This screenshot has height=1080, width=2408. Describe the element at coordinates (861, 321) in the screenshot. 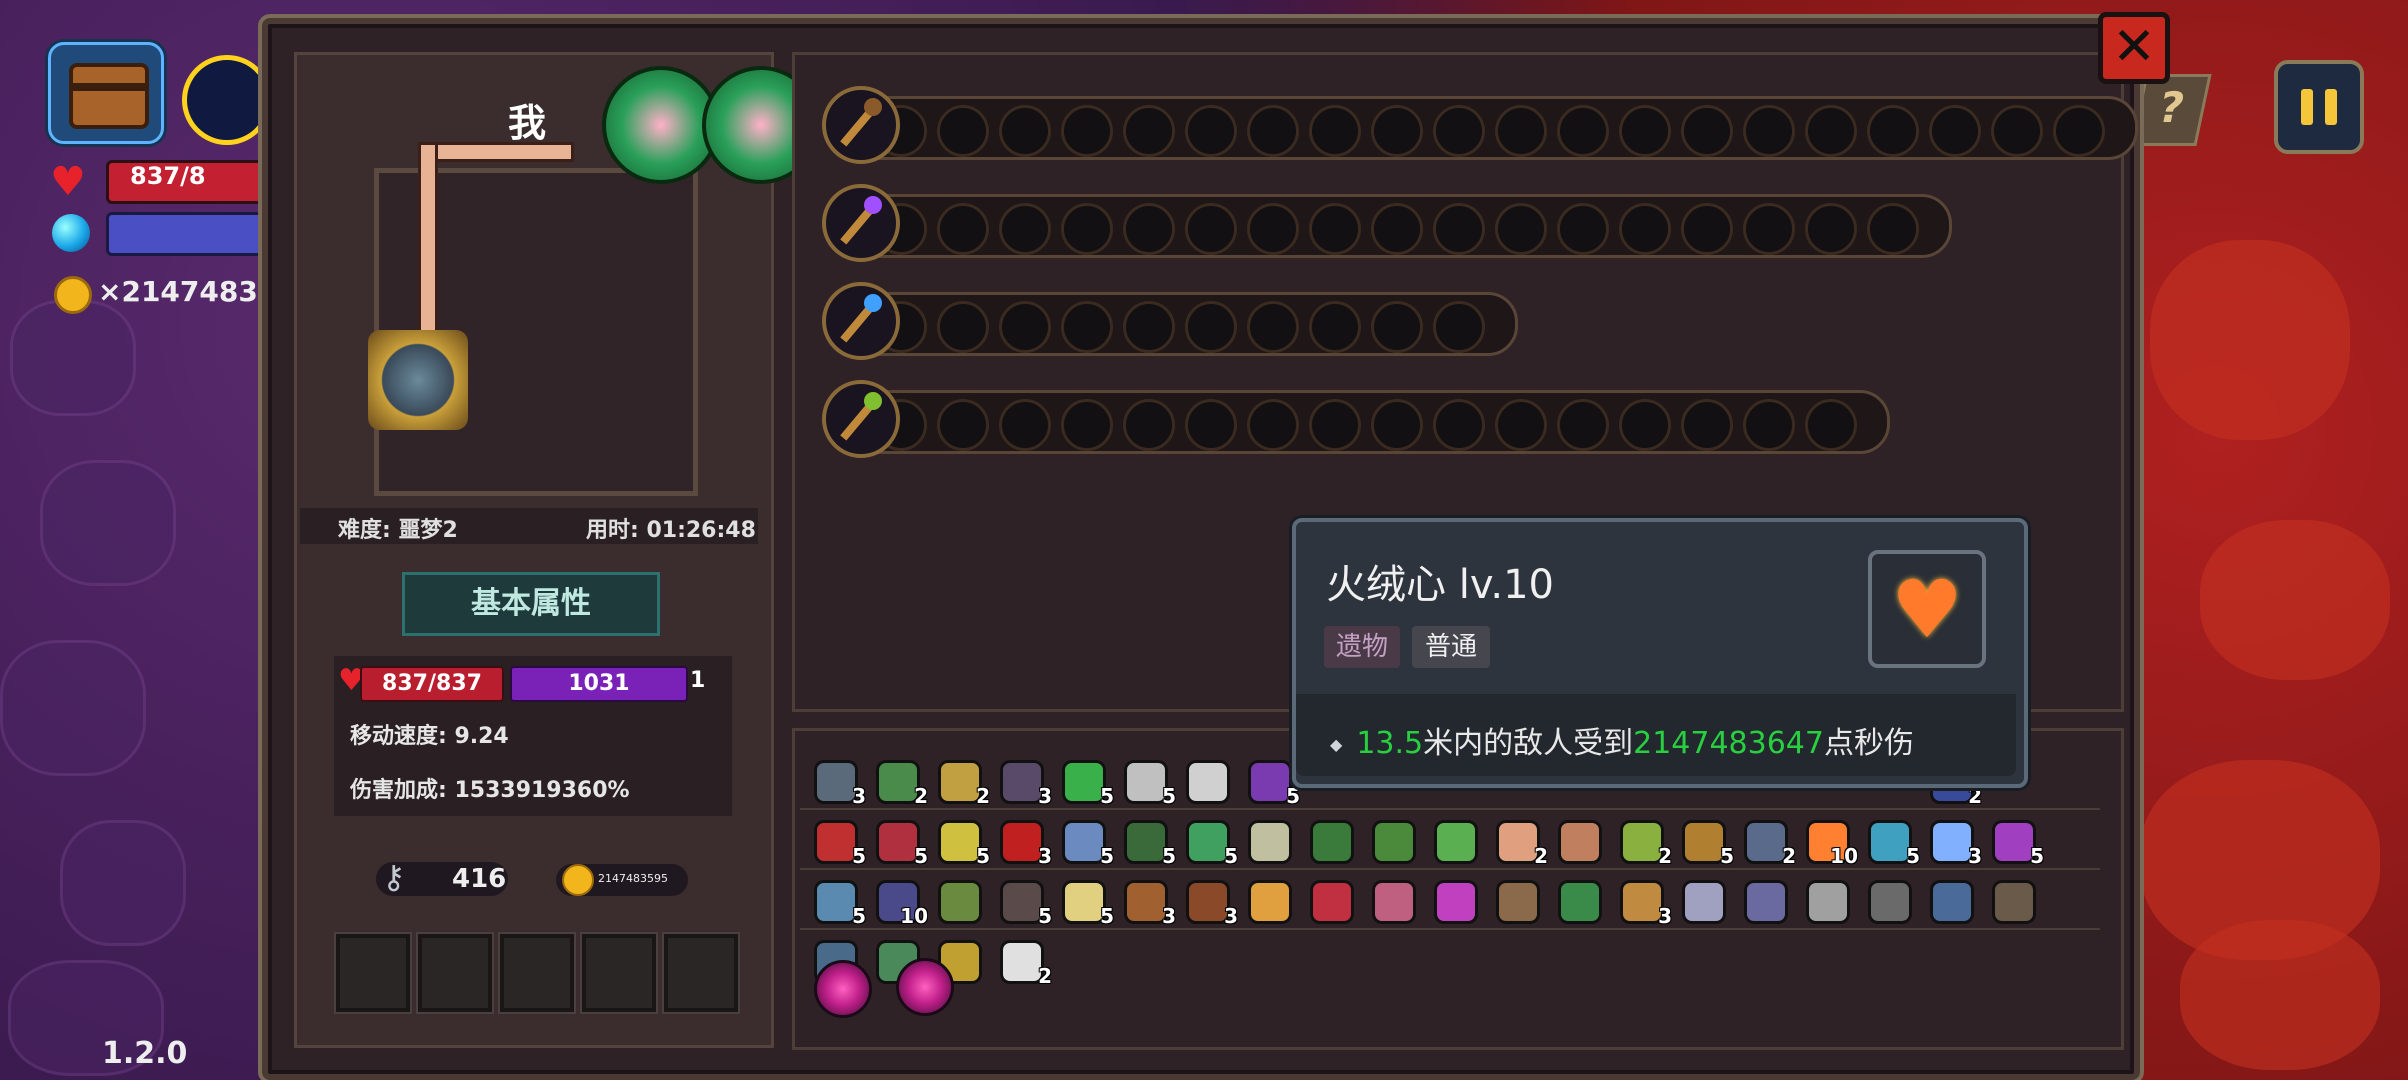

I see `weapon-staff-blue-icon` at that location.